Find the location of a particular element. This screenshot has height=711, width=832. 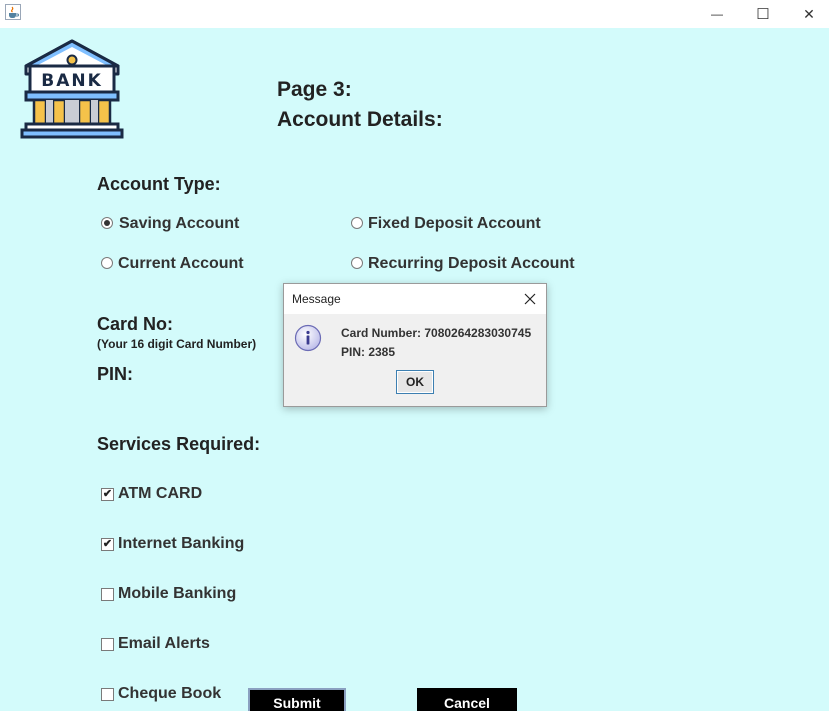

atm-card-checkbox: ✔ is located at coordinates (107, 494).